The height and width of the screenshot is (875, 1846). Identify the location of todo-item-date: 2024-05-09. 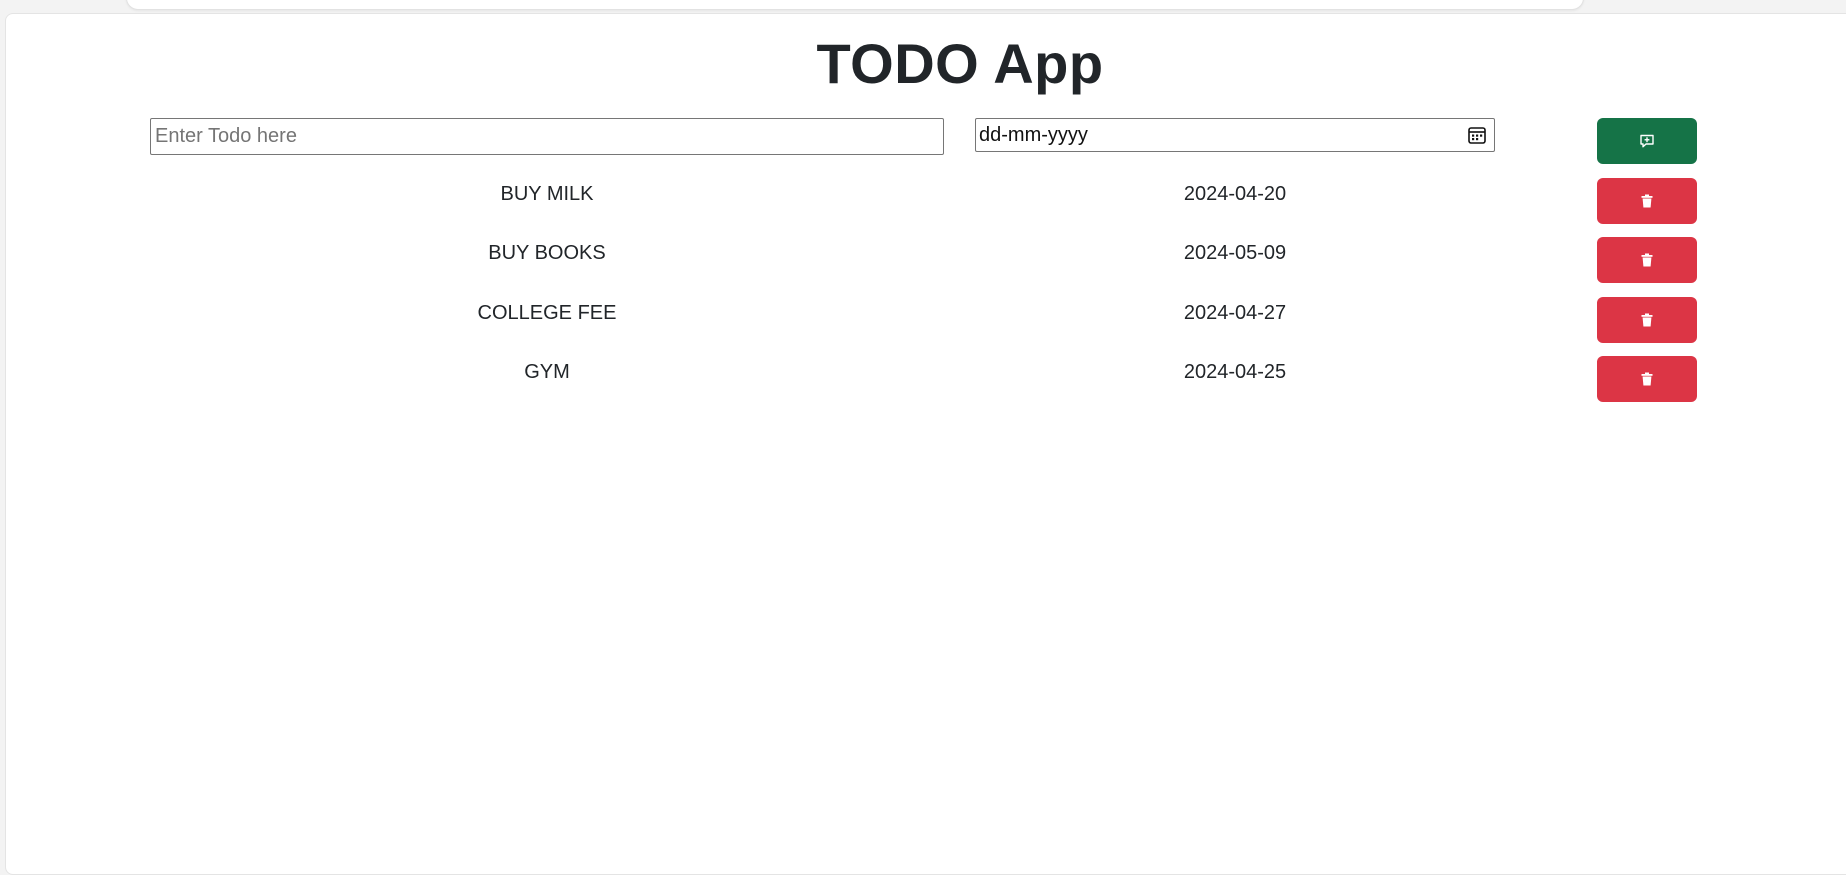
(1235, 253).